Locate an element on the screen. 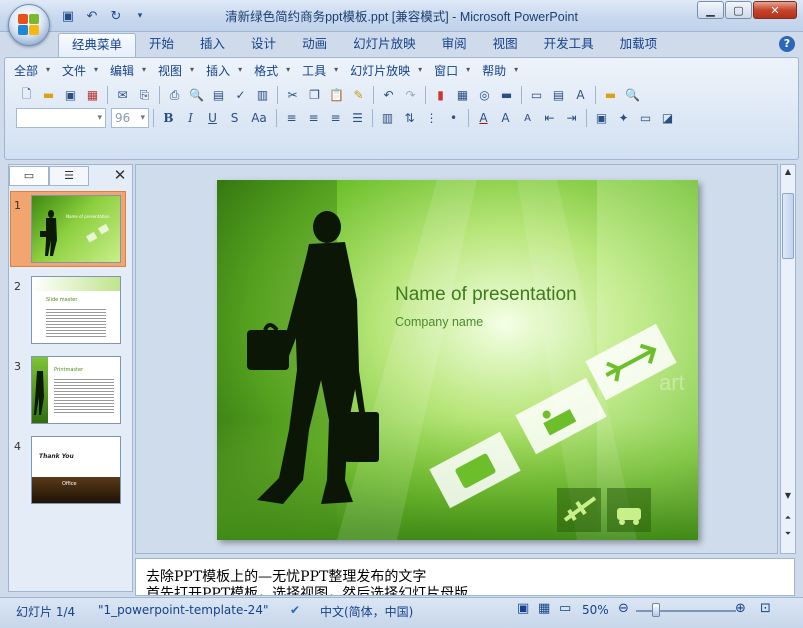 The image size is (803, 628). attach-icon: ⎘ is located at coordinates (144, 95).